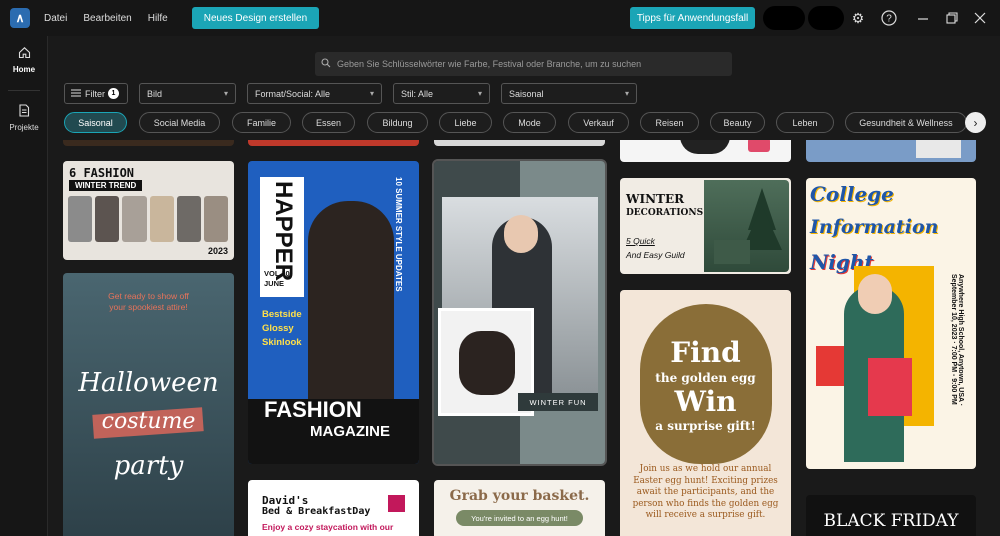 The height and width of the screenshot is (536, 1000). I want to click on chip-saisonal: Saisonal, so click(95, 122).